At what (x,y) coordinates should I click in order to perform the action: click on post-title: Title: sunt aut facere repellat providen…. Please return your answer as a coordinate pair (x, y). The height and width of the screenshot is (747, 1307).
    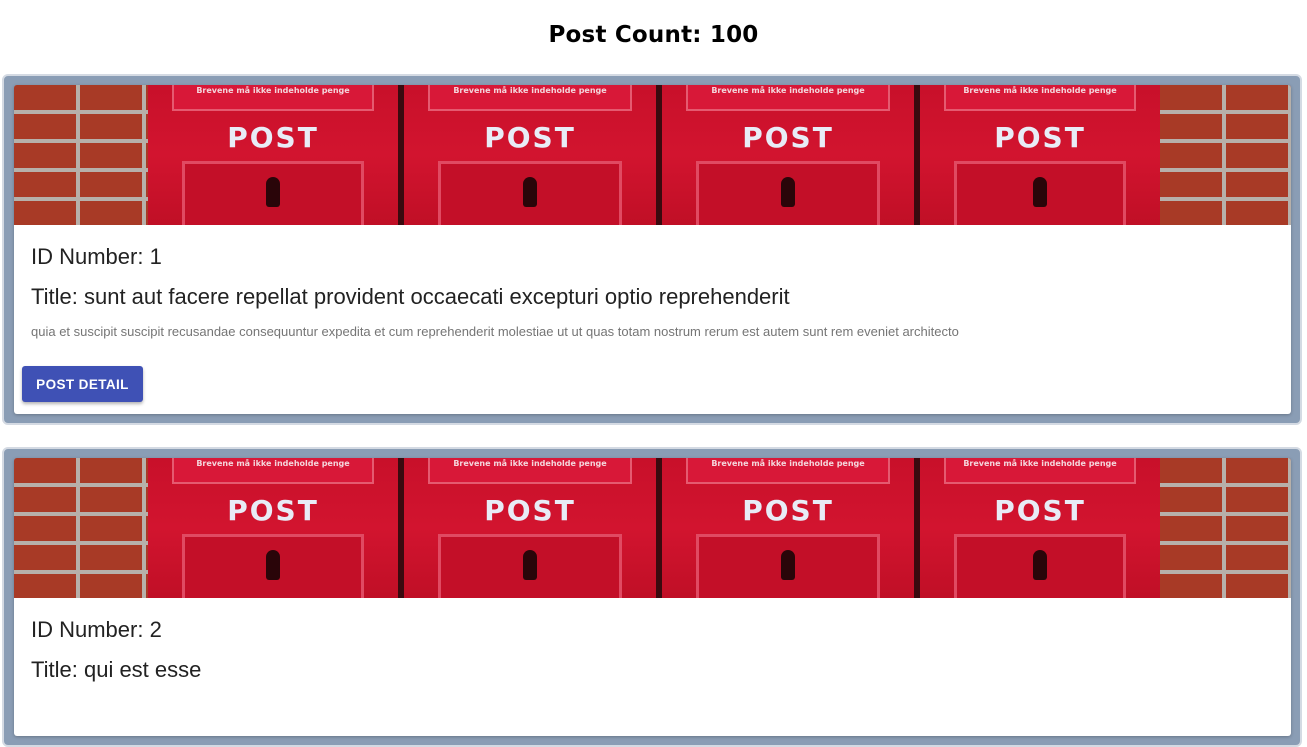
    Looking at the image, I should click on (410, 296).